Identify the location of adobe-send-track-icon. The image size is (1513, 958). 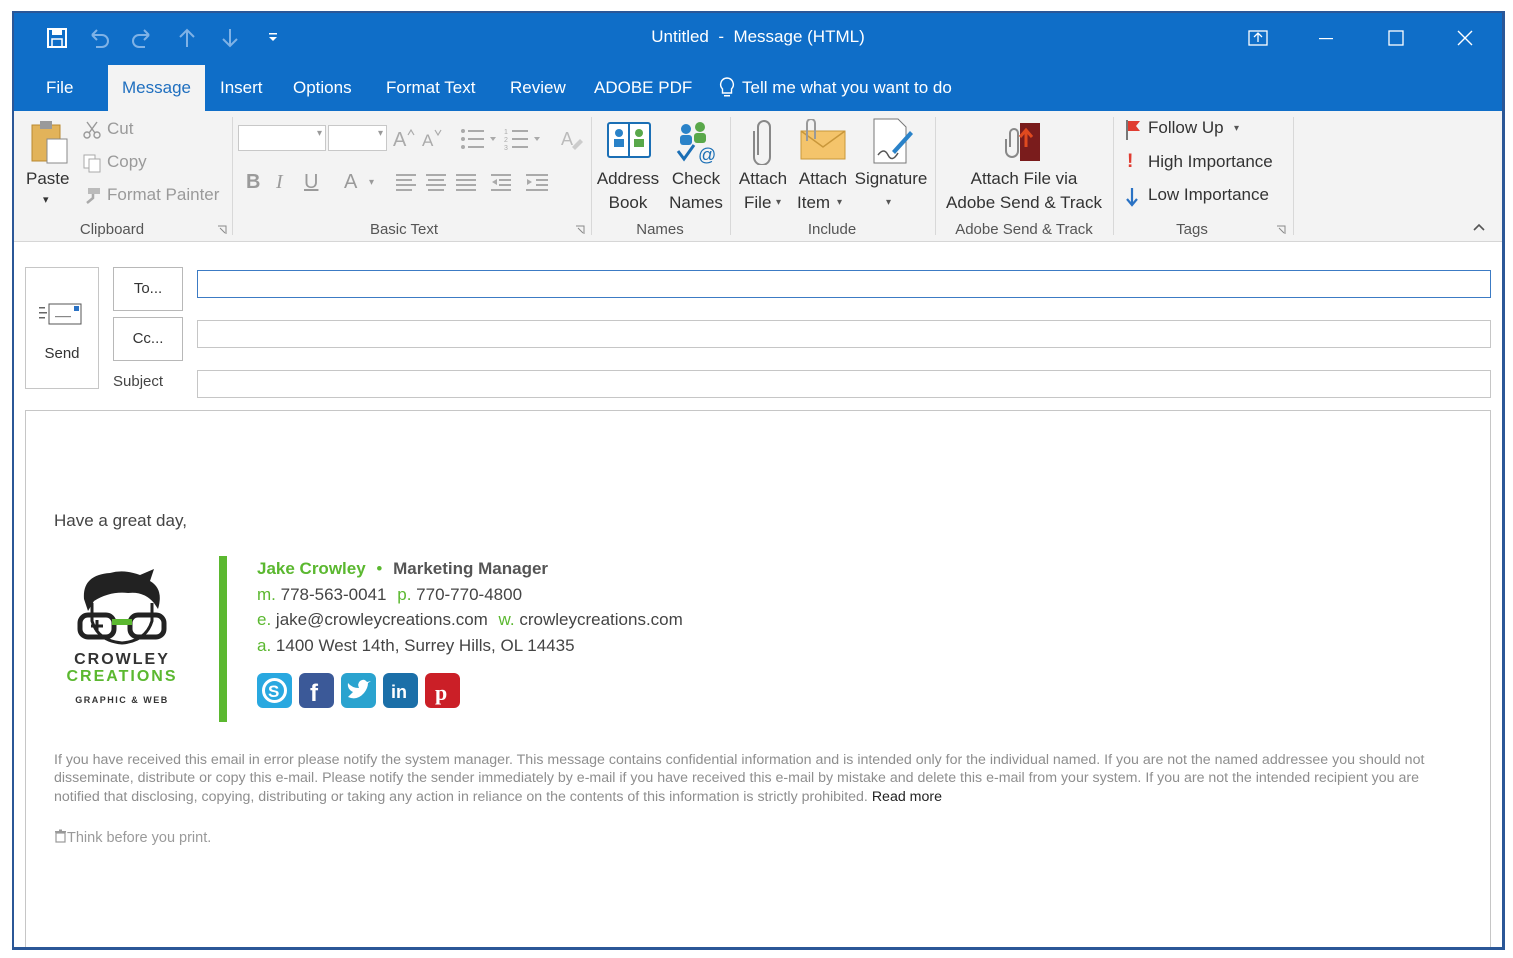
(1022, 142).